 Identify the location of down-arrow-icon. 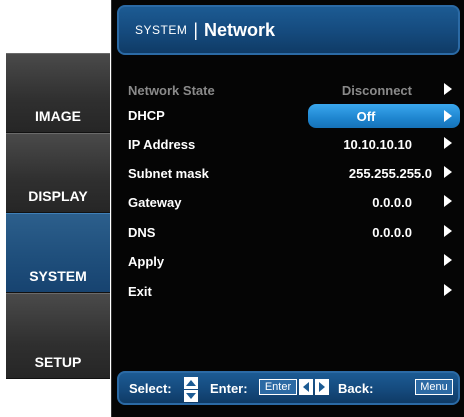
(191, 396).